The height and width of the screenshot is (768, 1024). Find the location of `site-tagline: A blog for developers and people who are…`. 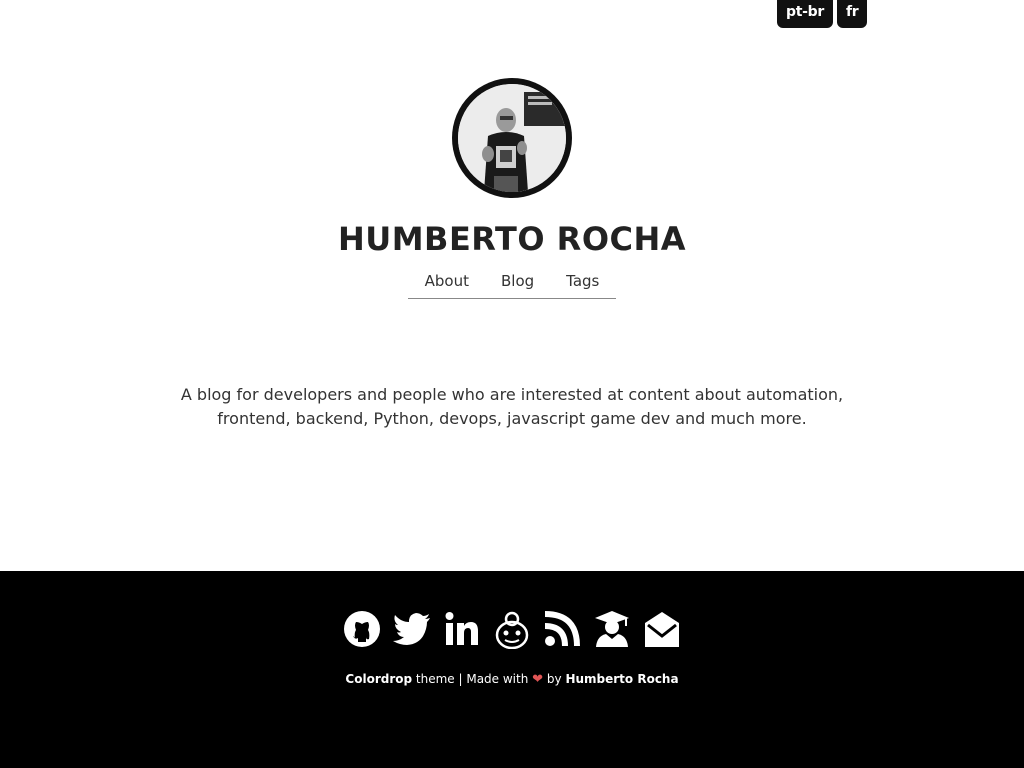

site-tagline: A blog for developers and people who are… is located at coordinates (512, 406).